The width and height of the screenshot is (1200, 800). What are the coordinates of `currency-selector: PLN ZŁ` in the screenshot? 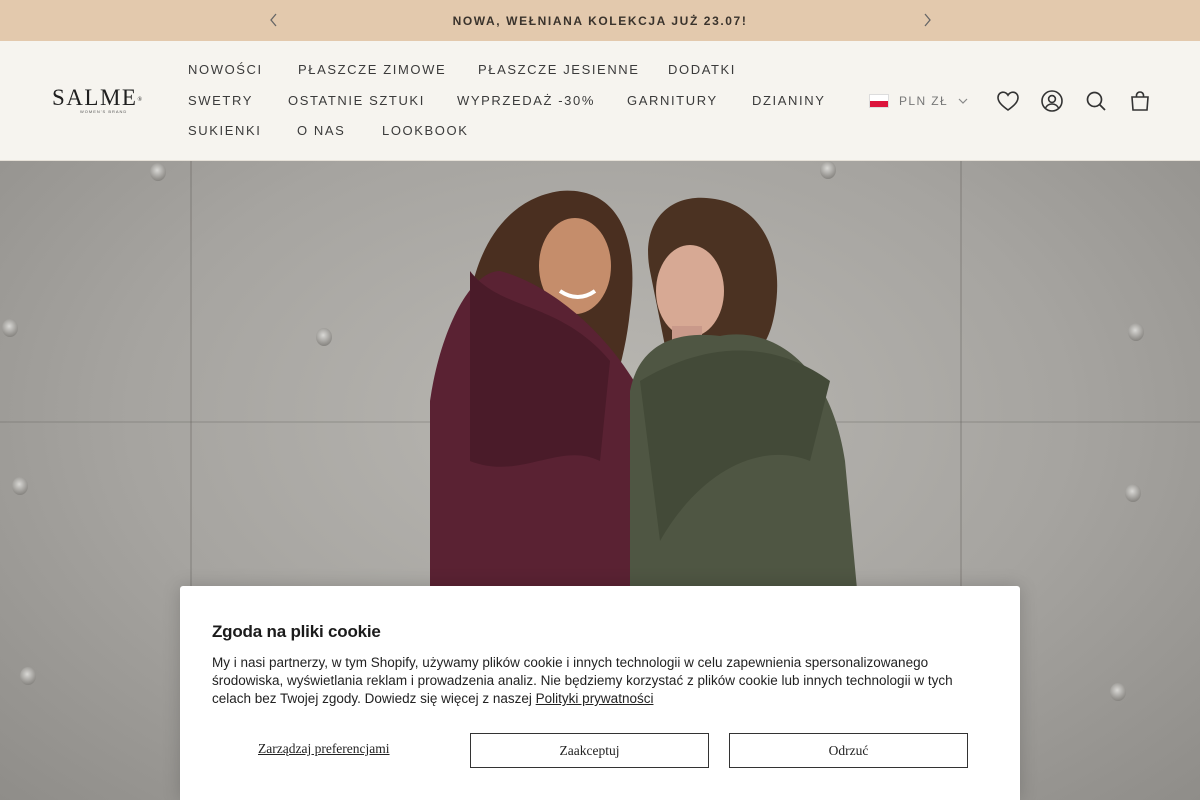 It's located at (918, 101).